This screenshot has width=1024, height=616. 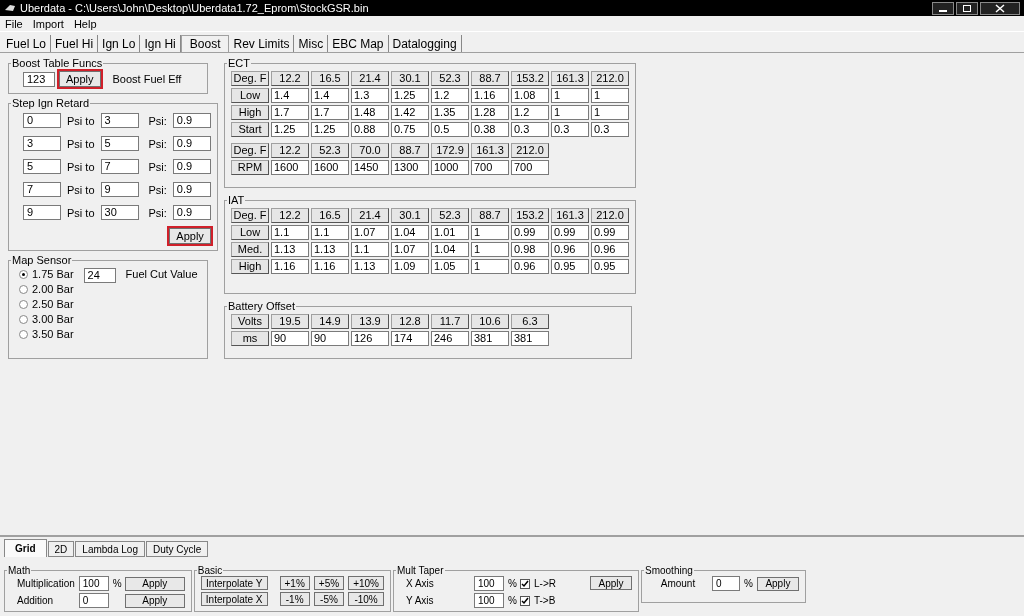 I want to click on table-cell: 1000, so click(x=450, y=167).